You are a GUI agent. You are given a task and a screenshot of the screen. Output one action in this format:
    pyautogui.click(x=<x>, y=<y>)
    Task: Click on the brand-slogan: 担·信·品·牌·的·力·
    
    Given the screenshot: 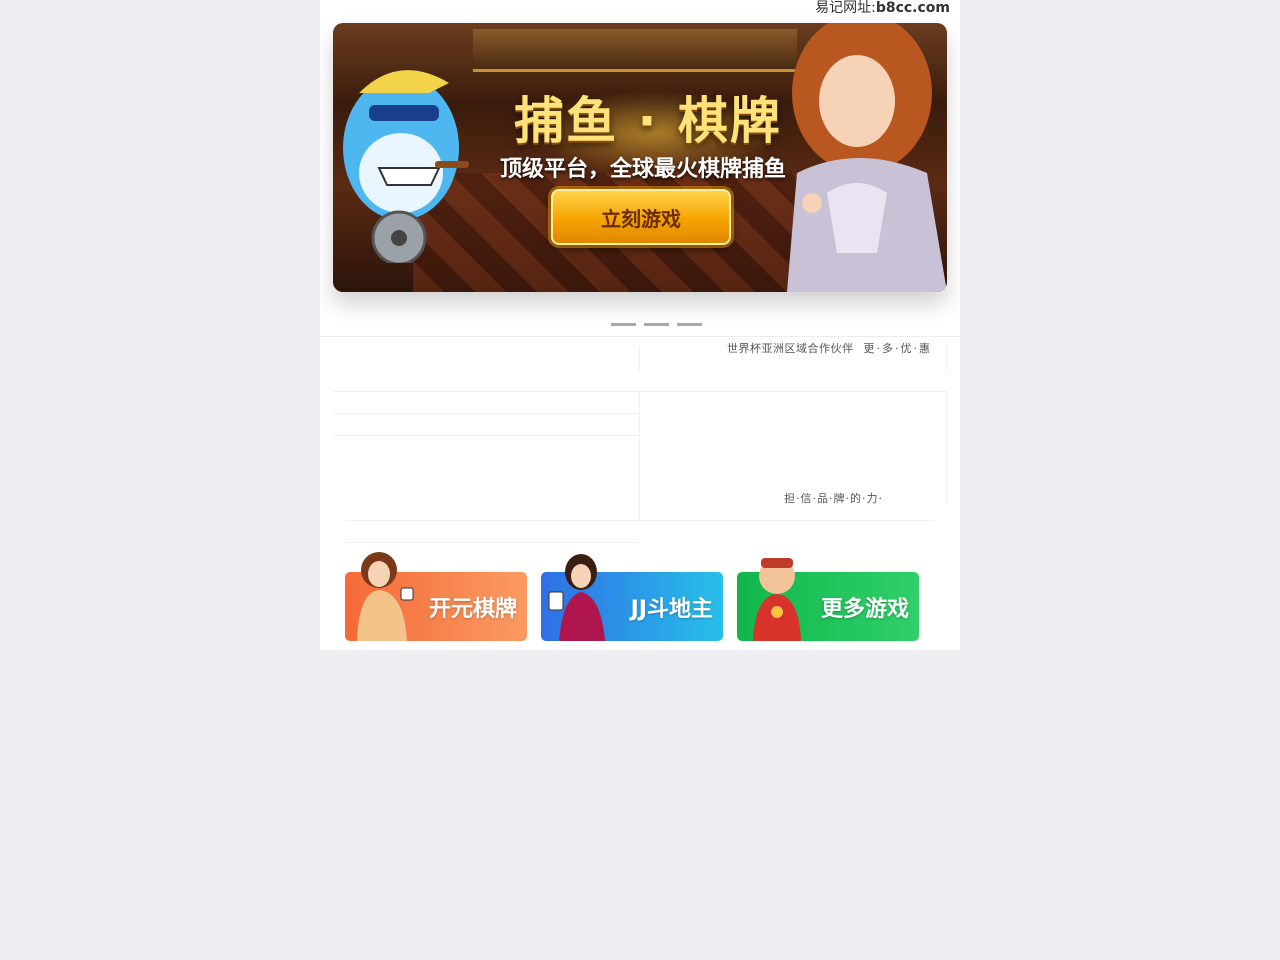 What is the action you would take?
    pyautogui.click(x=833, y=498)
    